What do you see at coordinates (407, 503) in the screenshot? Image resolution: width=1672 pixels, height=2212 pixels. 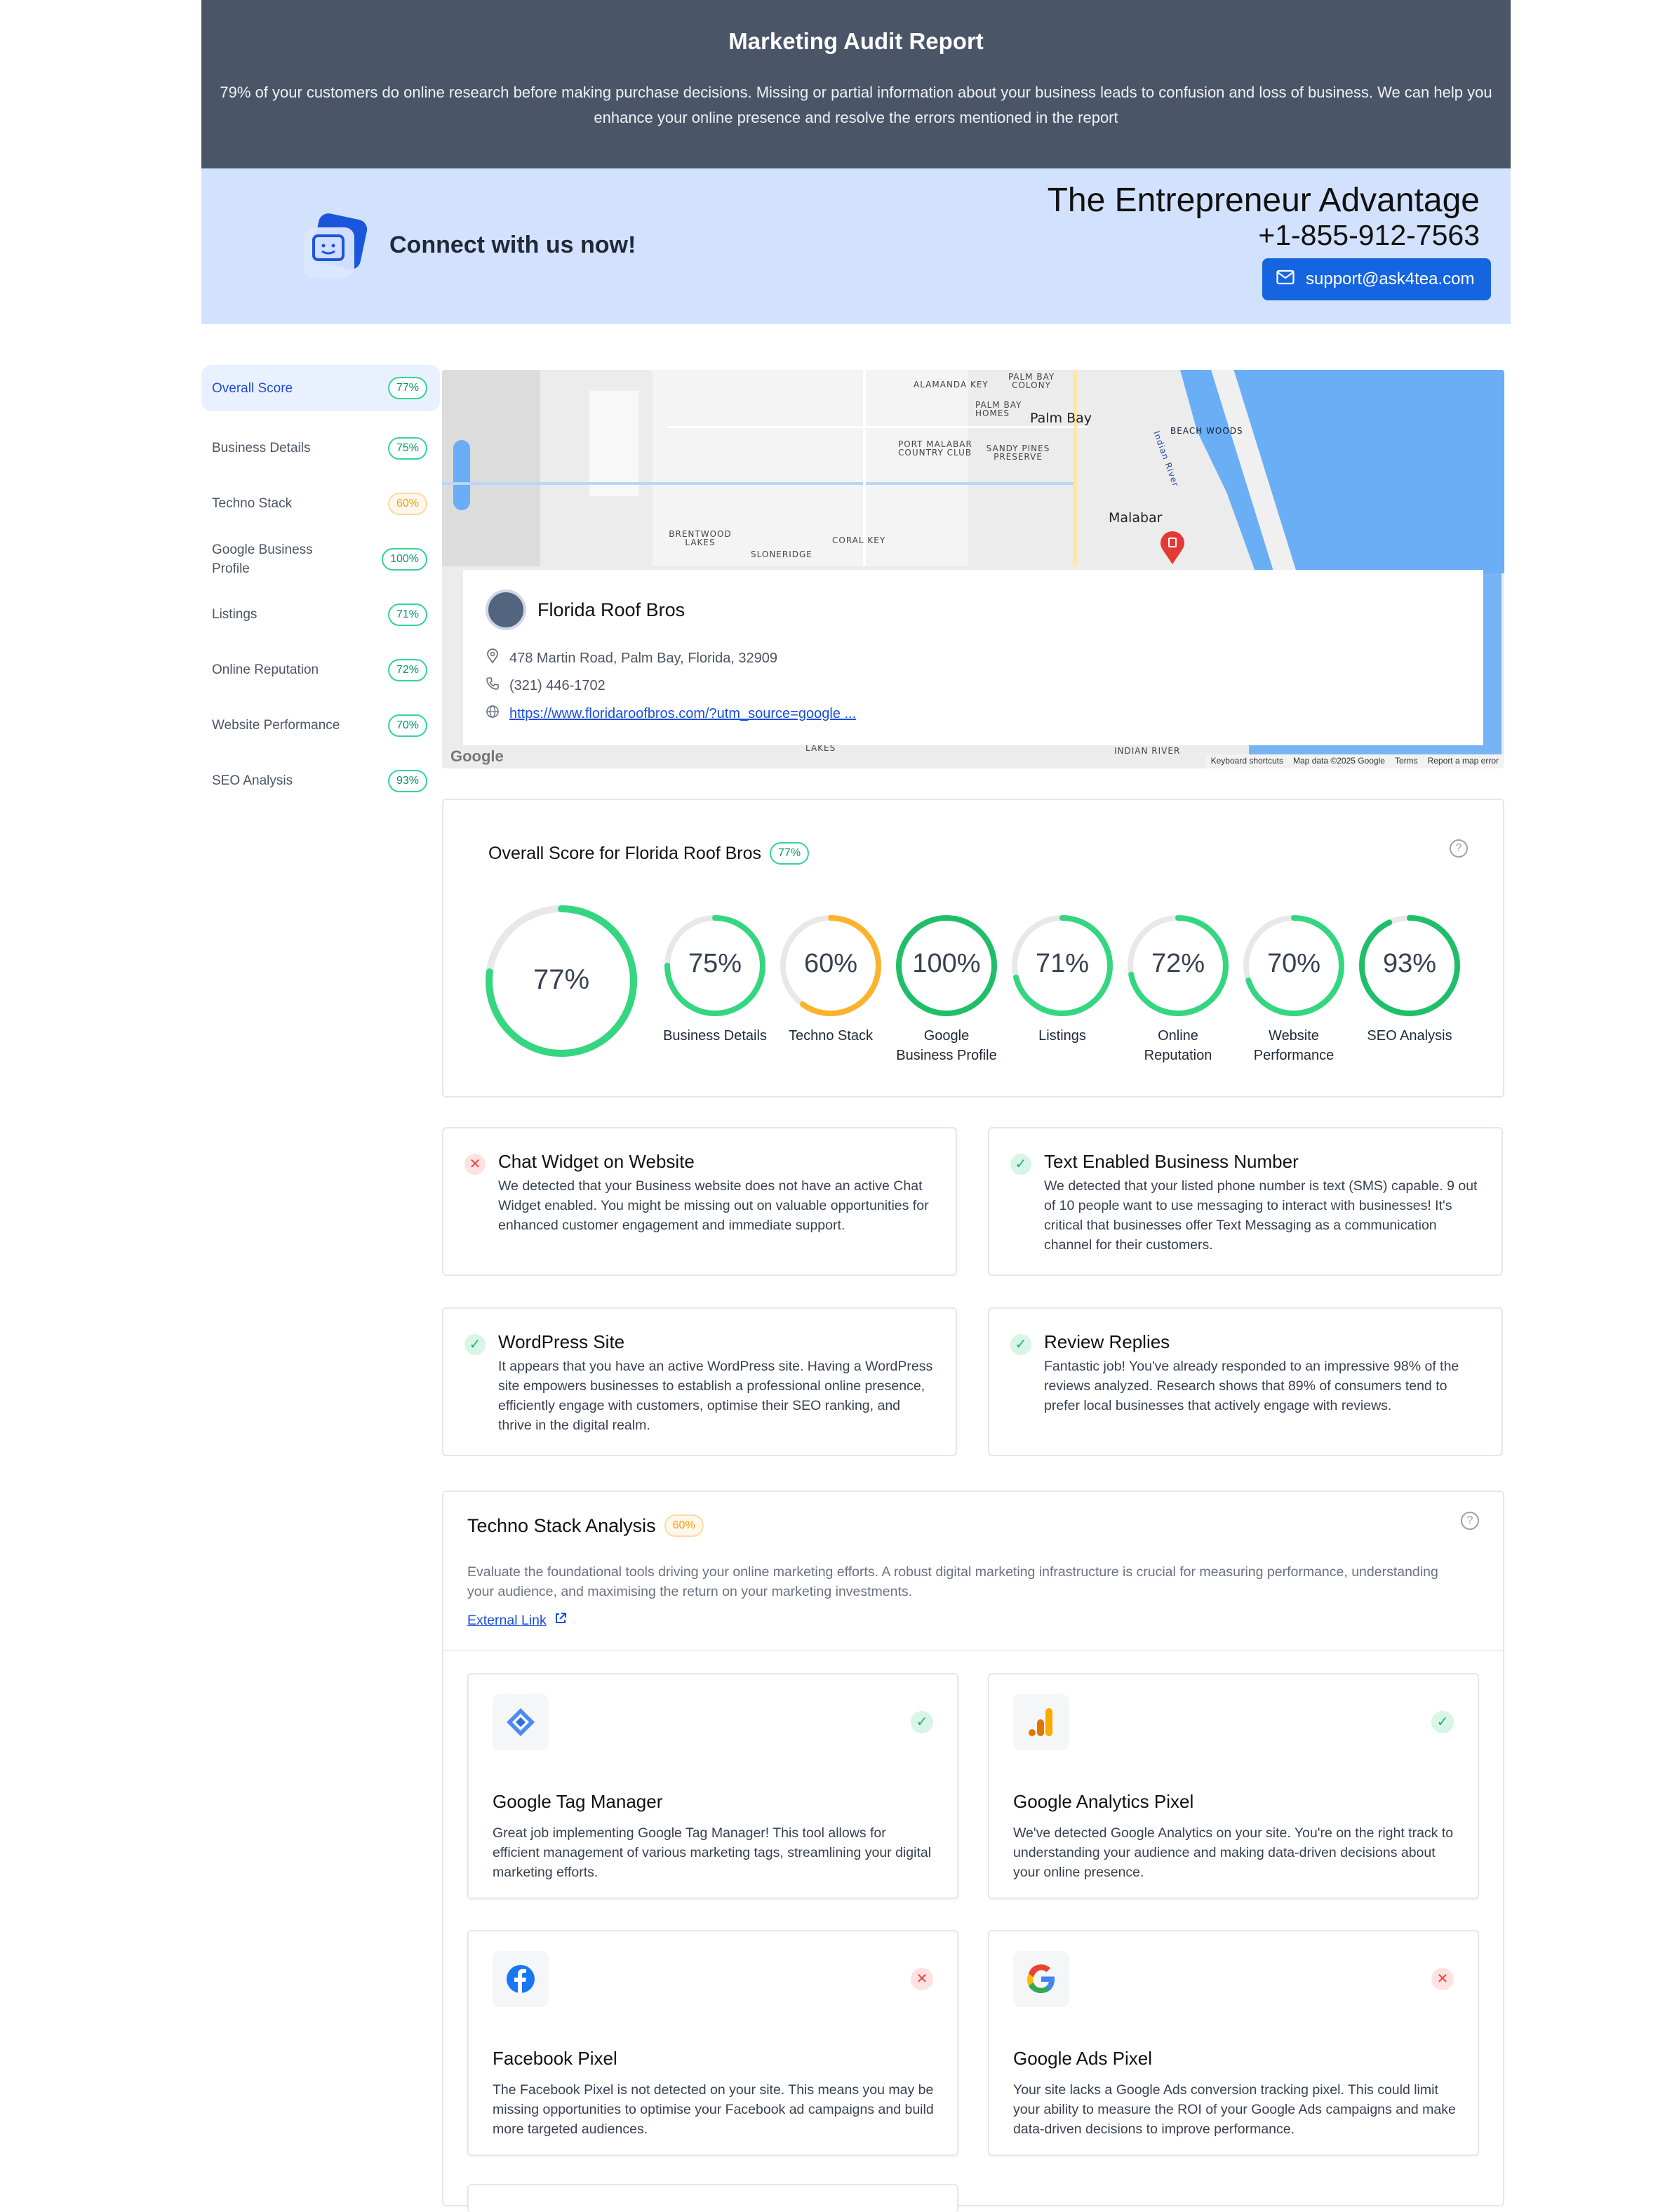 I see `sidebar-score-badge: 60%` at bounding box center [407, 503].